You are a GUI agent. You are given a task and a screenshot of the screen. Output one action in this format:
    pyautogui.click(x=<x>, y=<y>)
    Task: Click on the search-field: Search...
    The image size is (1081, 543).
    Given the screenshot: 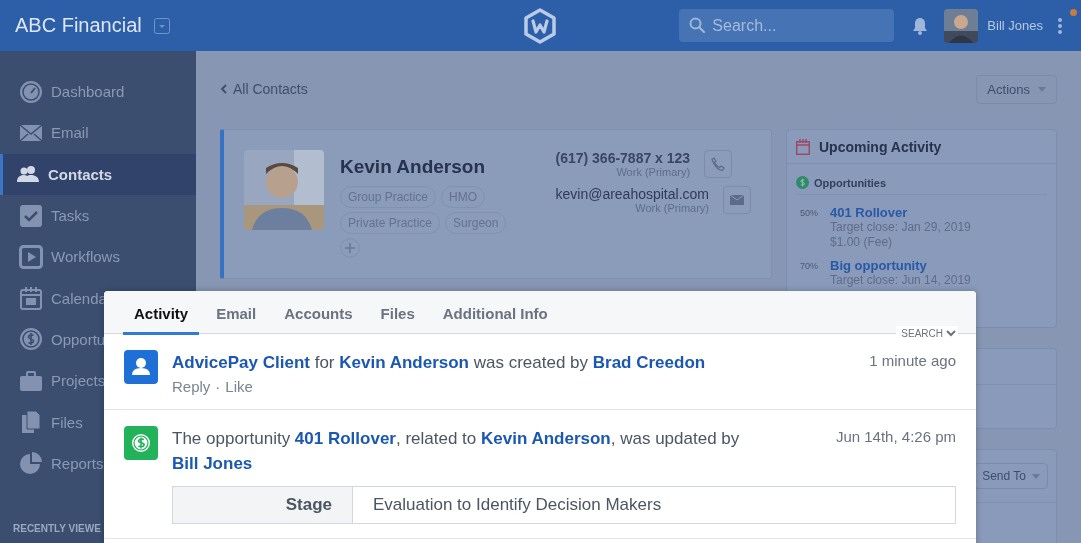 What is the action you would take?
    pyautogui.click(x=787, y=25)
    